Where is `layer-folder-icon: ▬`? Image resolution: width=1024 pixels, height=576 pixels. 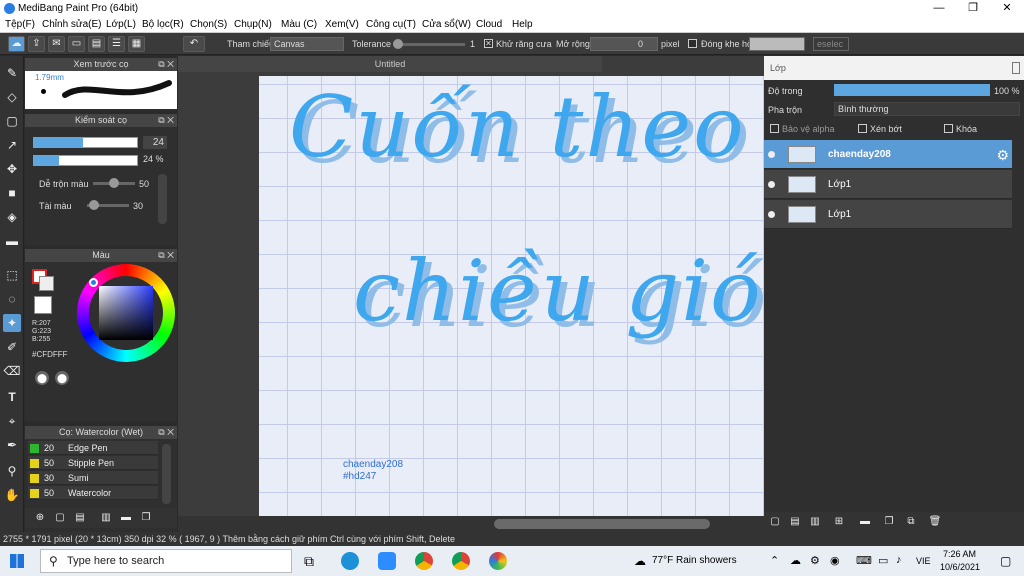 layer-folder-icon: ▬ is located at coordinates (865, 522).